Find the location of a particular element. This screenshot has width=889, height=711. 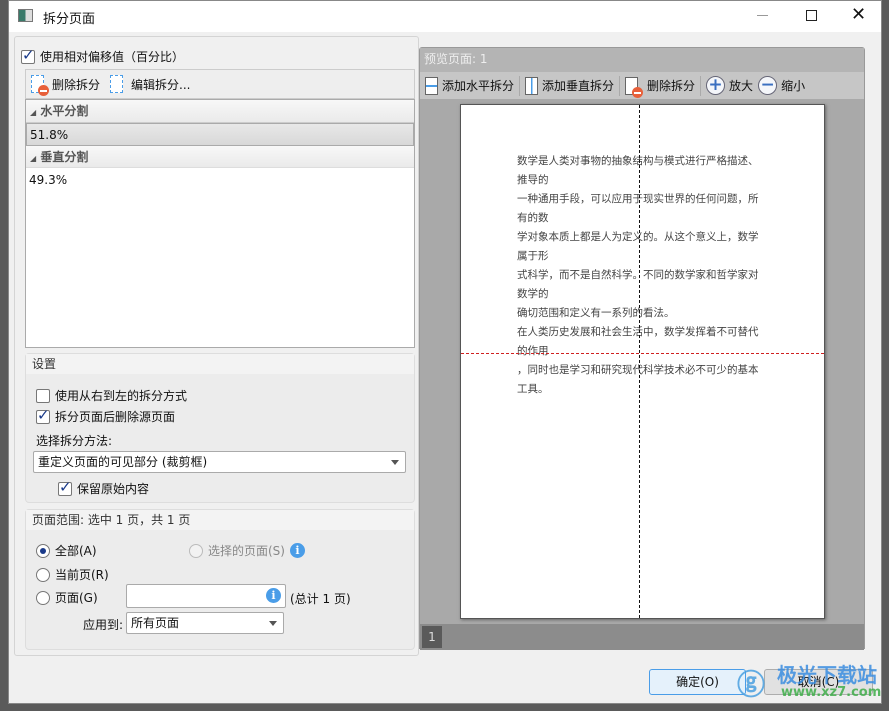

list-item: 49.3% is located at coordinates (220, 179).